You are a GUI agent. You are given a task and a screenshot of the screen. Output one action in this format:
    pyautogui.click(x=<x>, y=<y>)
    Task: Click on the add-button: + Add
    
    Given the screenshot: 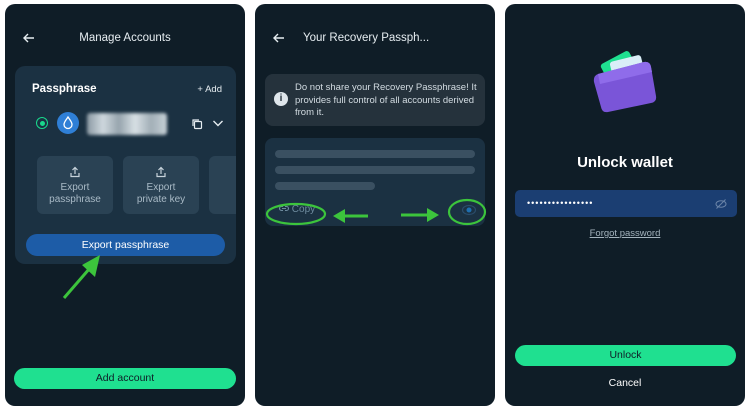 What is the action you would take?
    pyautogui.click(x=209, y=89)
    